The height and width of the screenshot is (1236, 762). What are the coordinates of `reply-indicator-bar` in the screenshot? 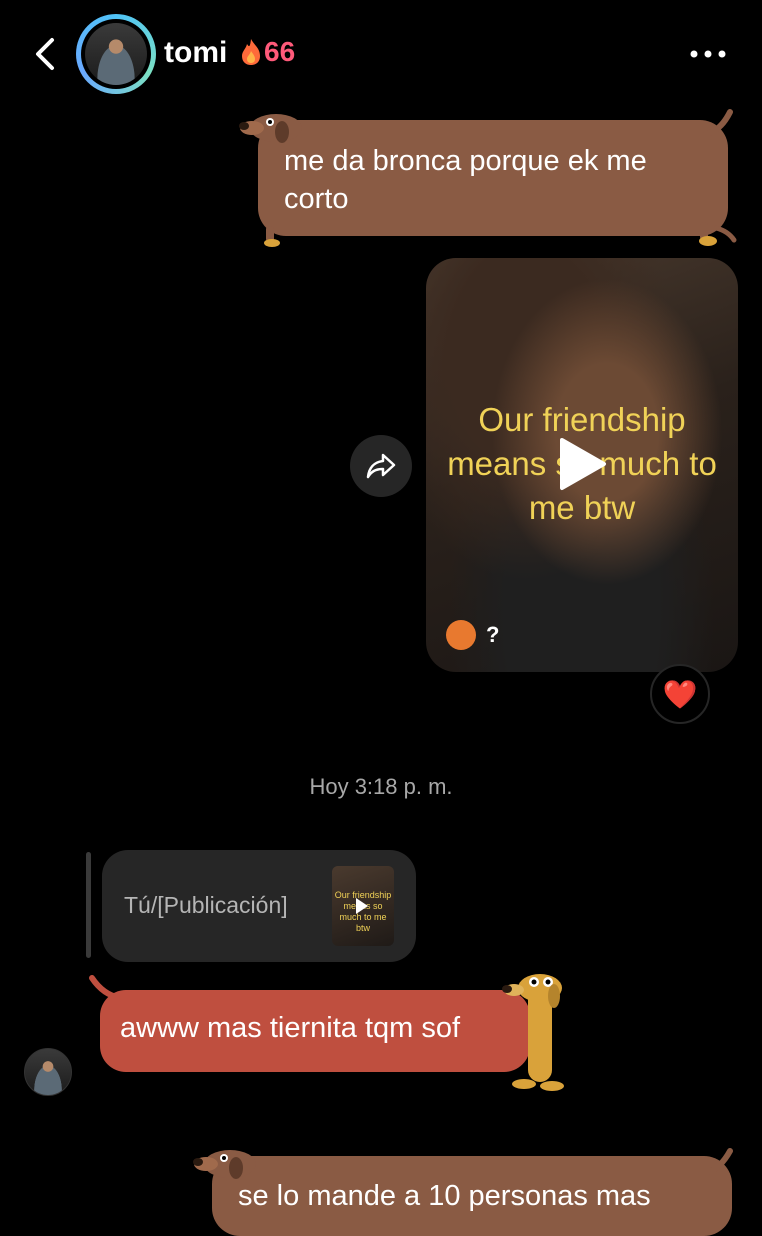 It's located at (88, 905).